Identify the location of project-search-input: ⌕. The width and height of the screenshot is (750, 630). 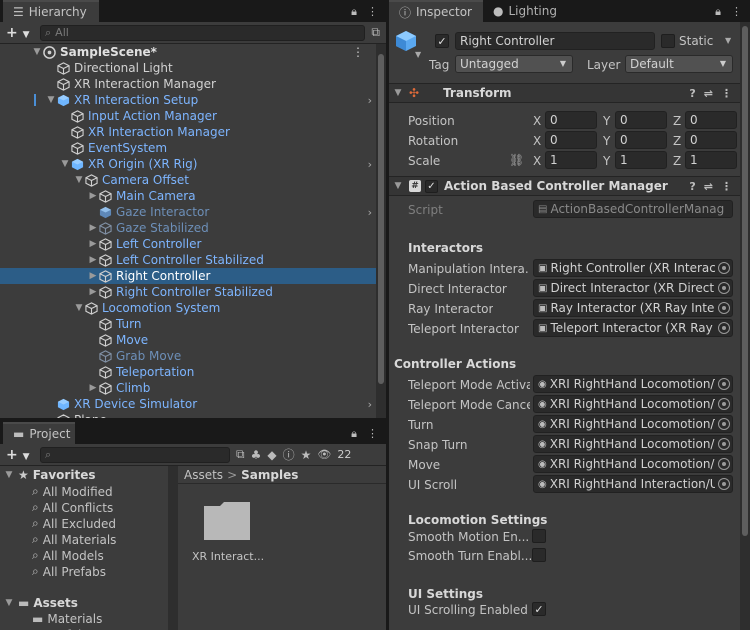
(135, 454).